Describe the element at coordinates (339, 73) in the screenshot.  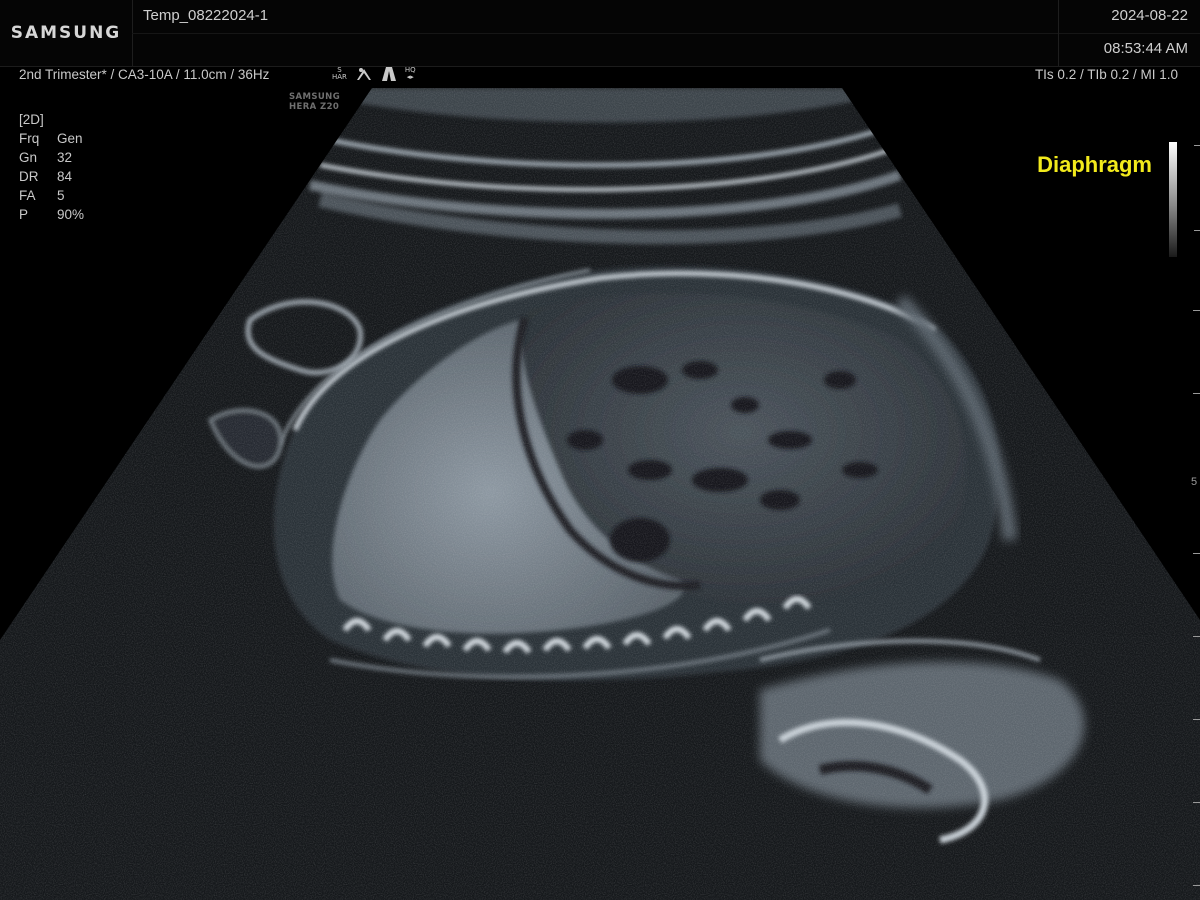
I see `harmonic-mode-icon: S HAR` at that location.